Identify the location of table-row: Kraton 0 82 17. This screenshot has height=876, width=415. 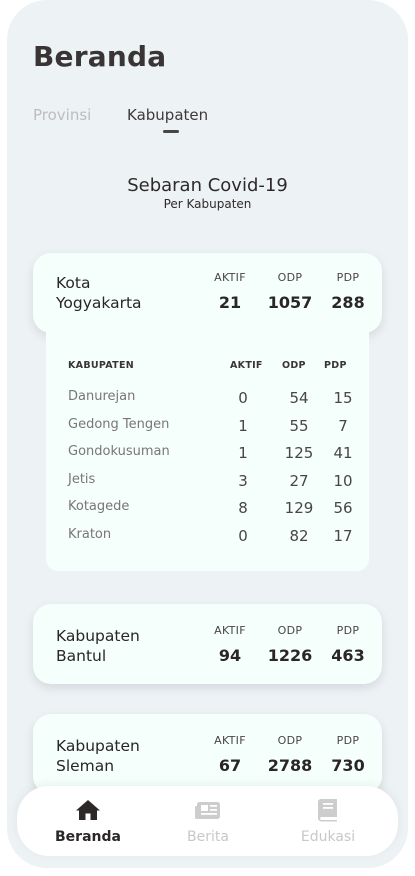
(207, 537).